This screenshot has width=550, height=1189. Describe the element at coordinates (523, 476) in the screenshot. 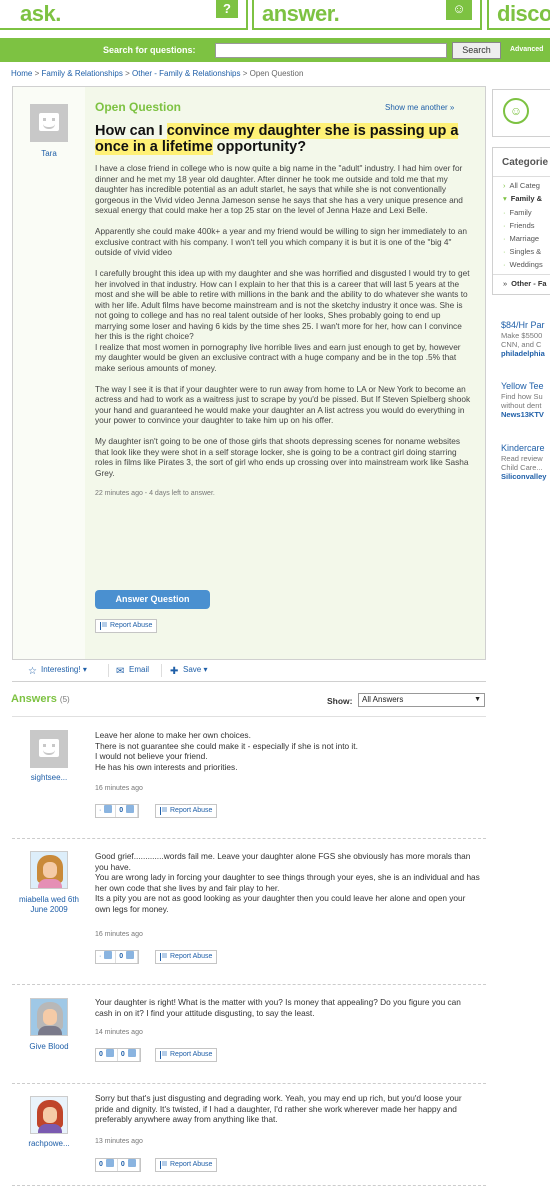

I see `ad-url: Siliconvalley` at that location.